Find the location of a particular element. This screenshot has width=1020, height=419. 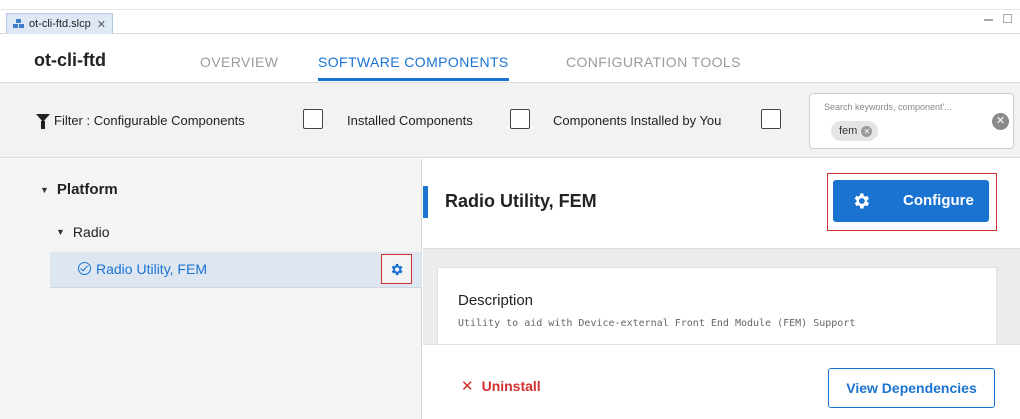

tree-item-platform: ▼ Platform is located at coordinates (79, 189).